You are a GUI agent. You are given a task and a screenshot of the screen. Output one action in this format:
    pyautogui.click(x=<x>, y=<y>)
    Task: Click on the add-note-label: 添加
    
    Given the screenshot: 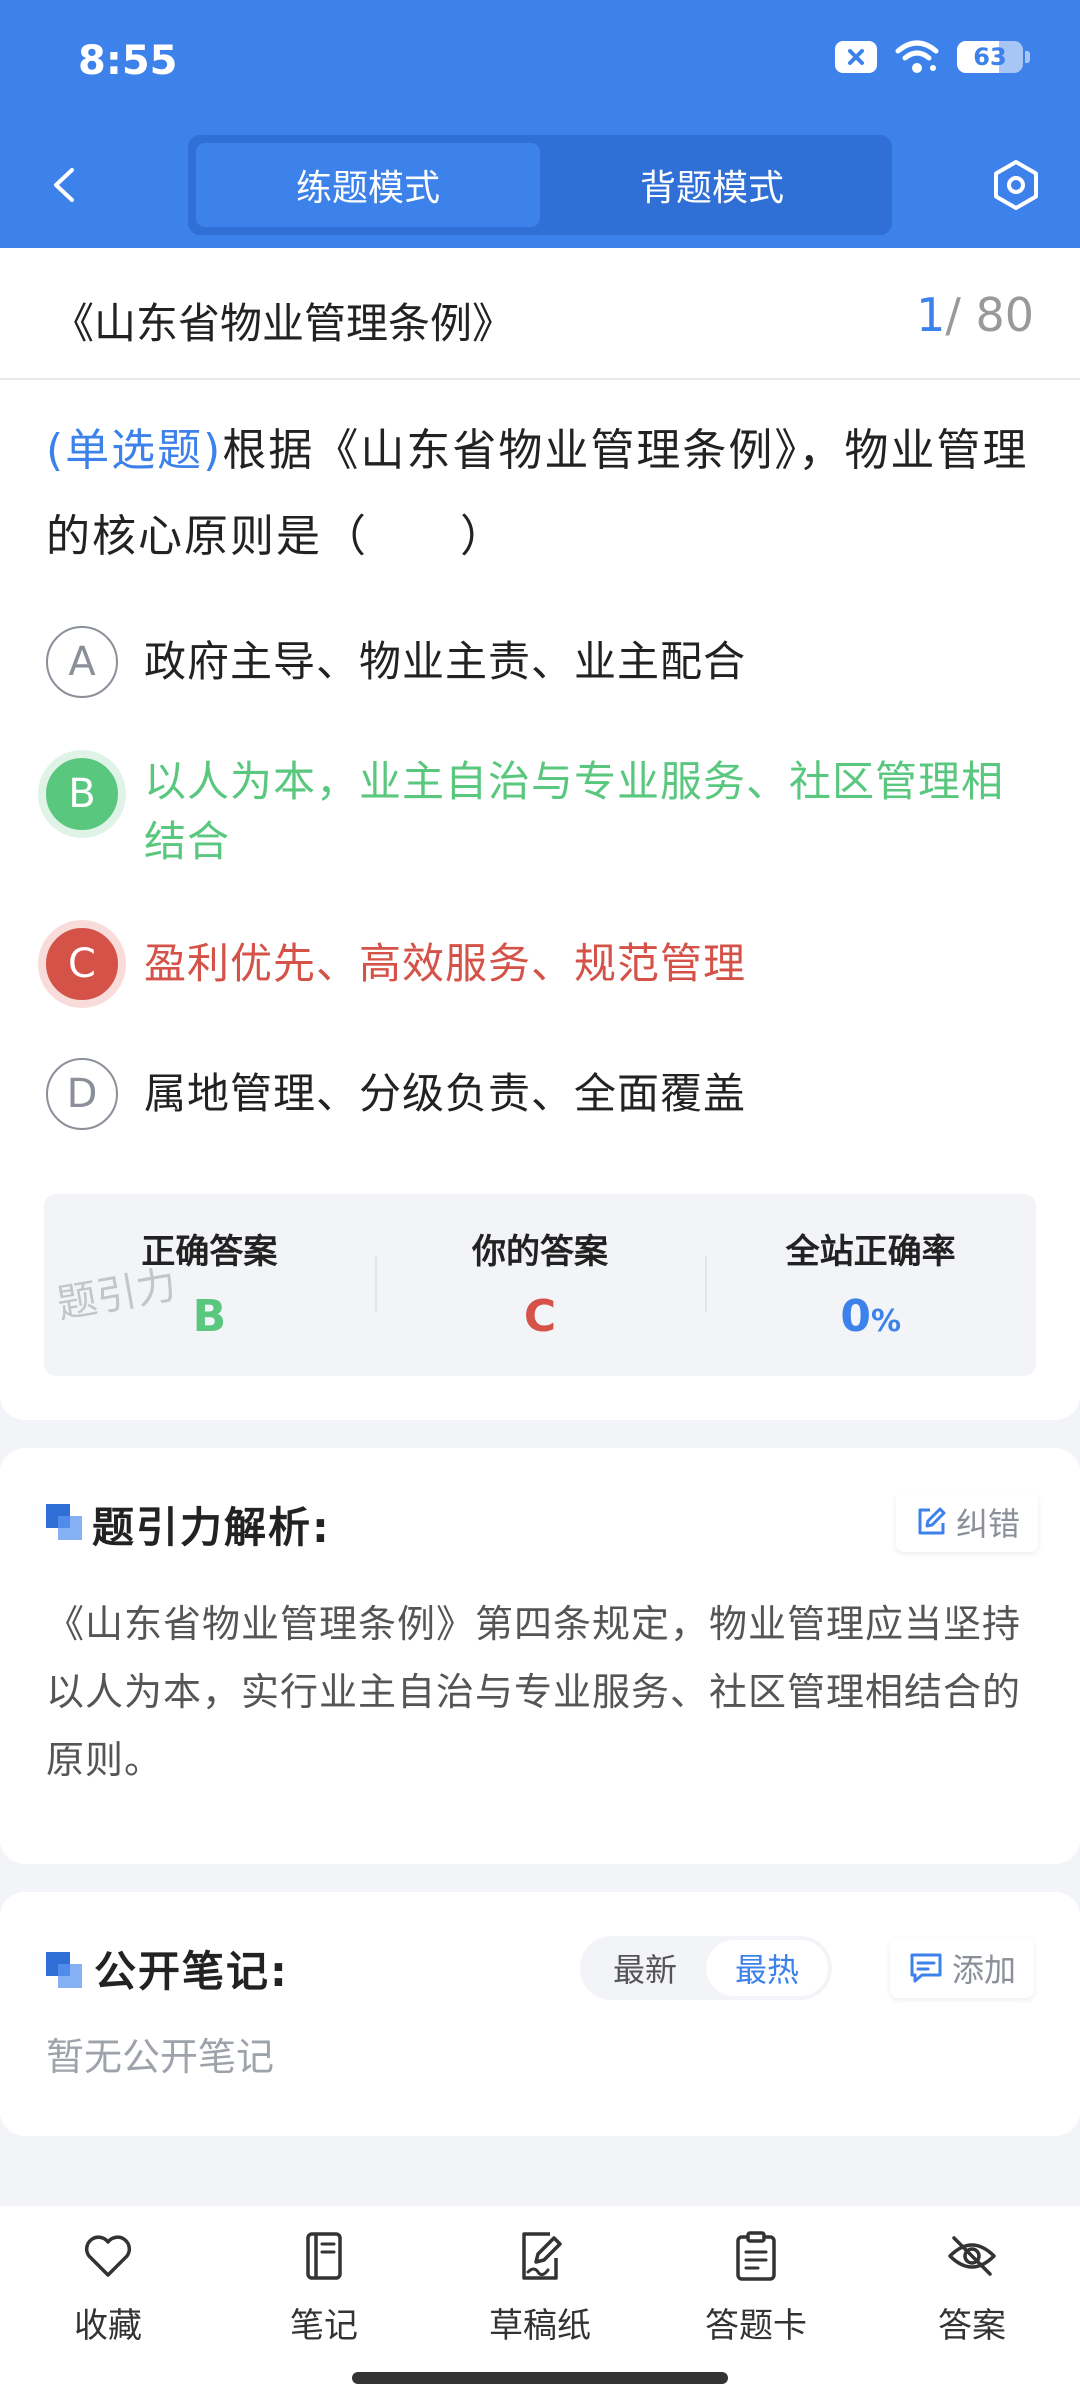 What is the action you would take?
    pyautogui.click(x=984, y=1970)
    